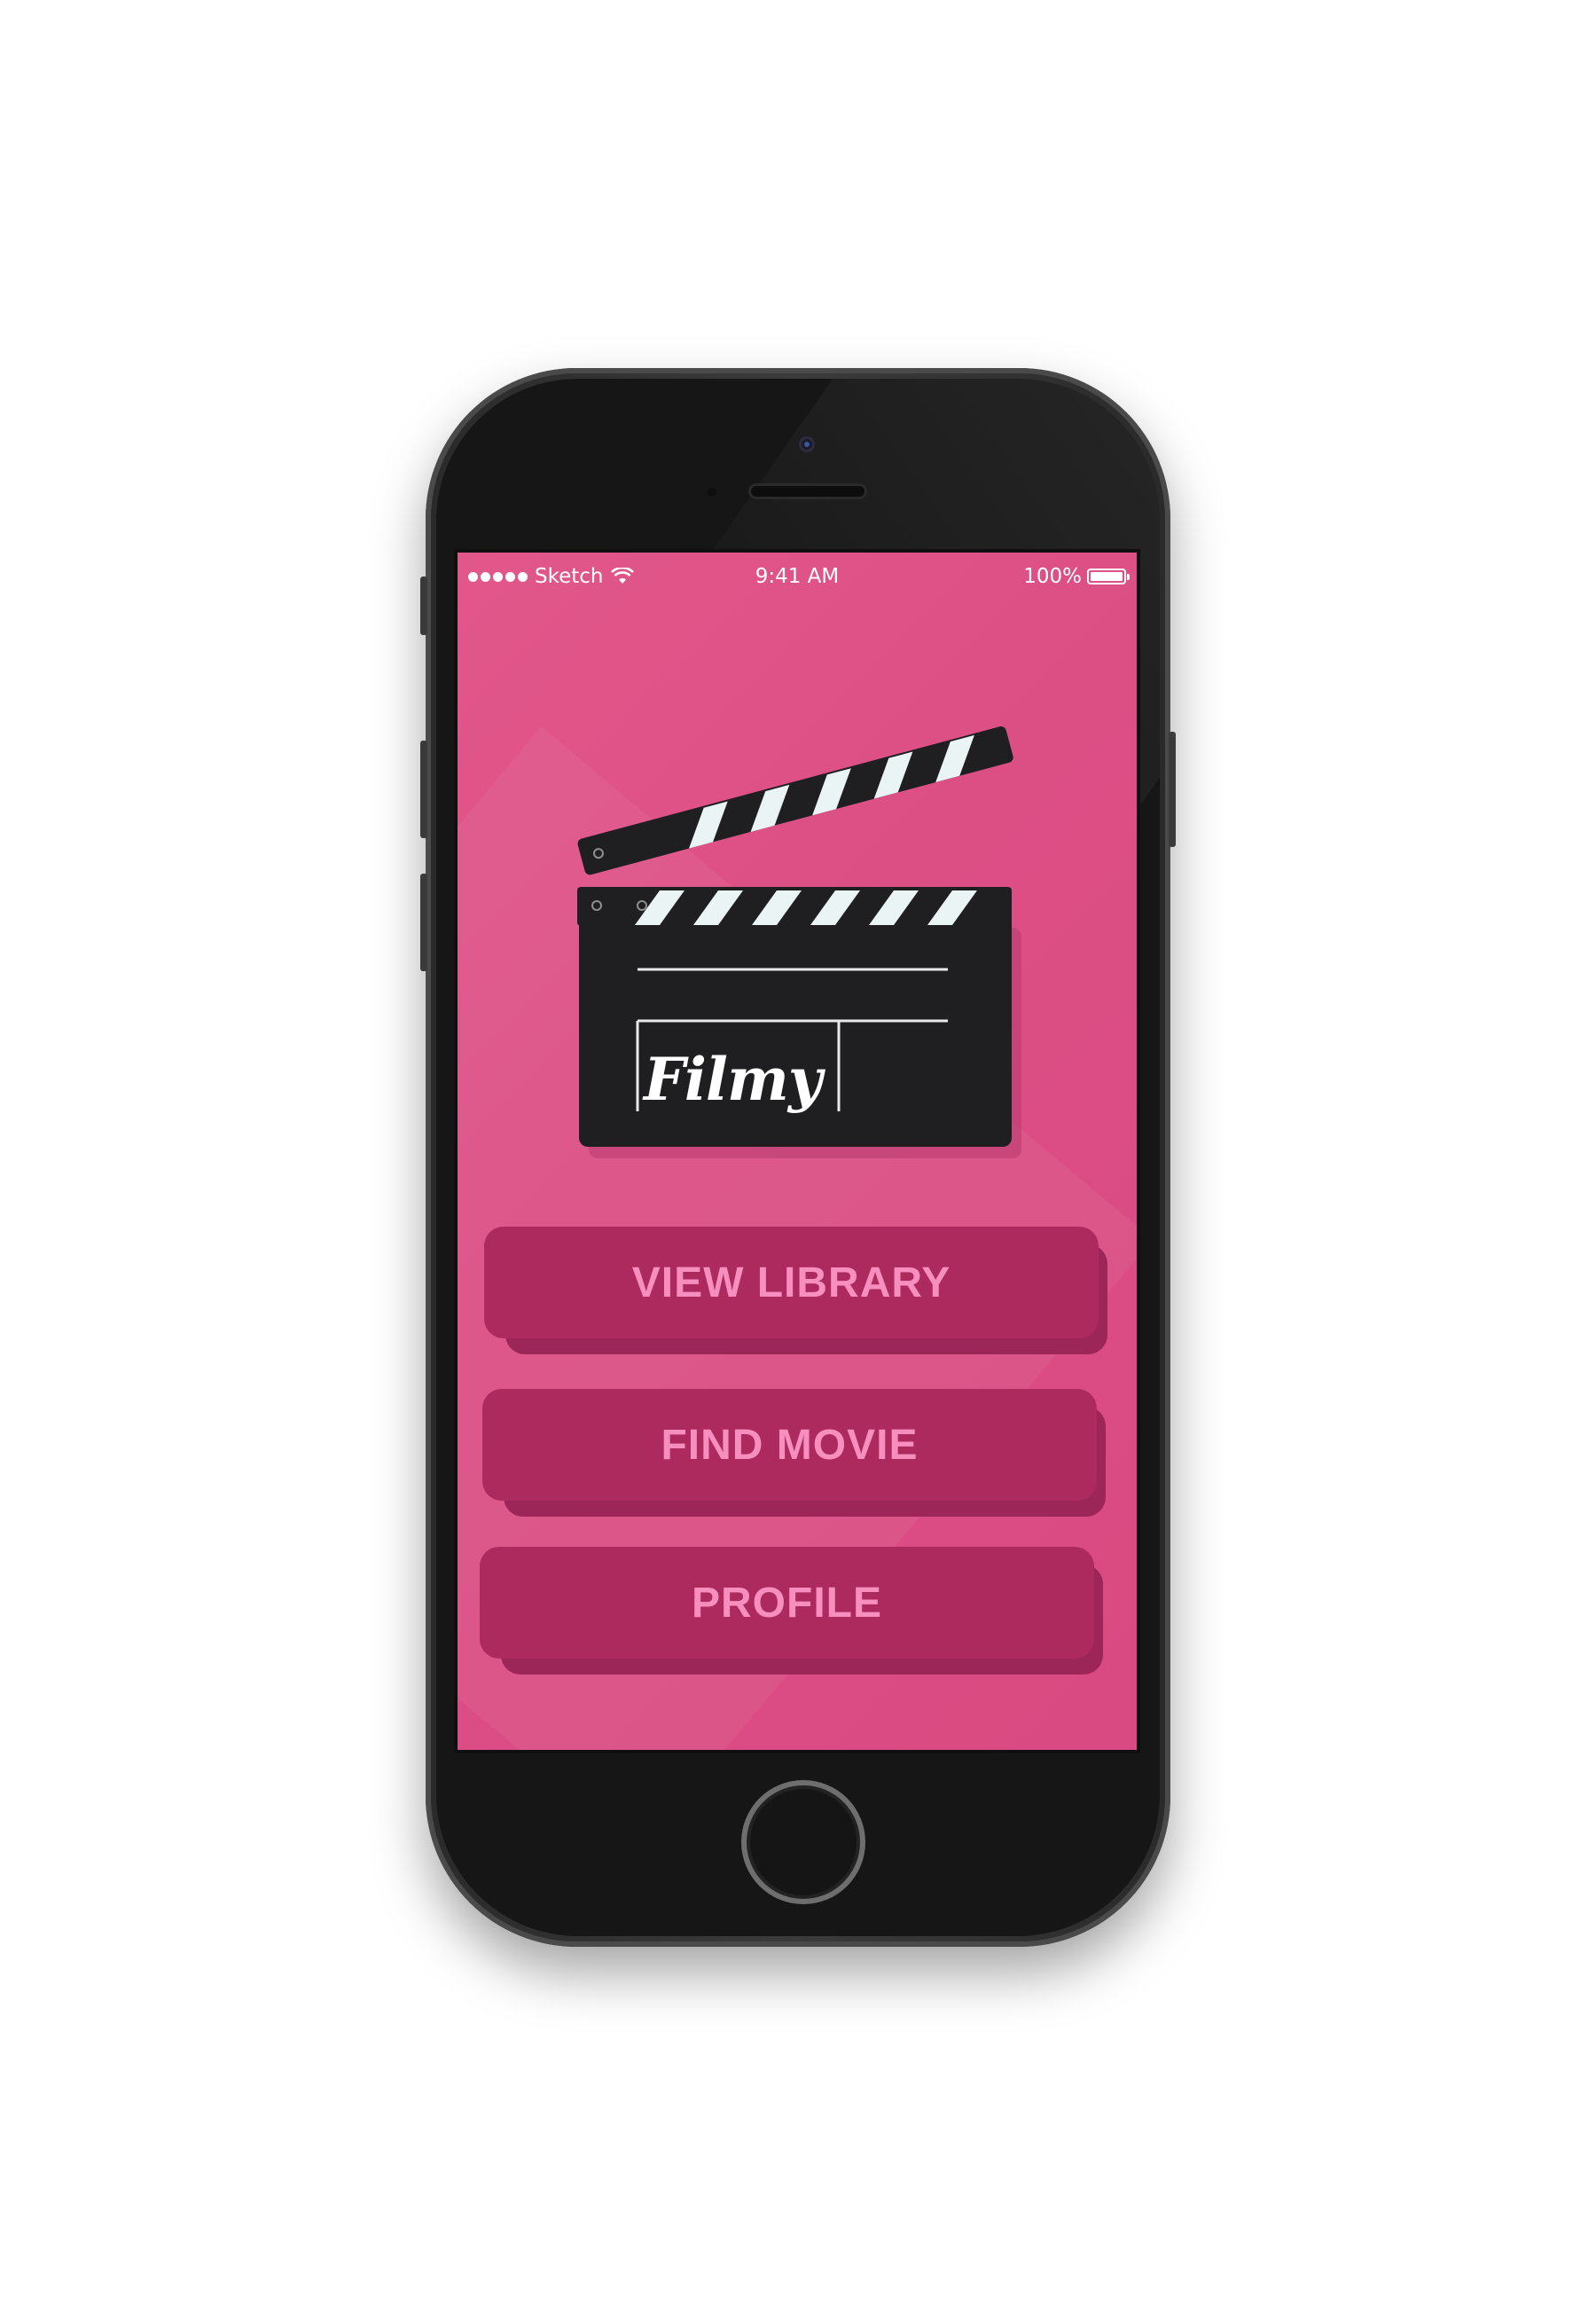  Describe the element at coordinates (803, 1842) in the screenshot. I see `home-button` at that location.